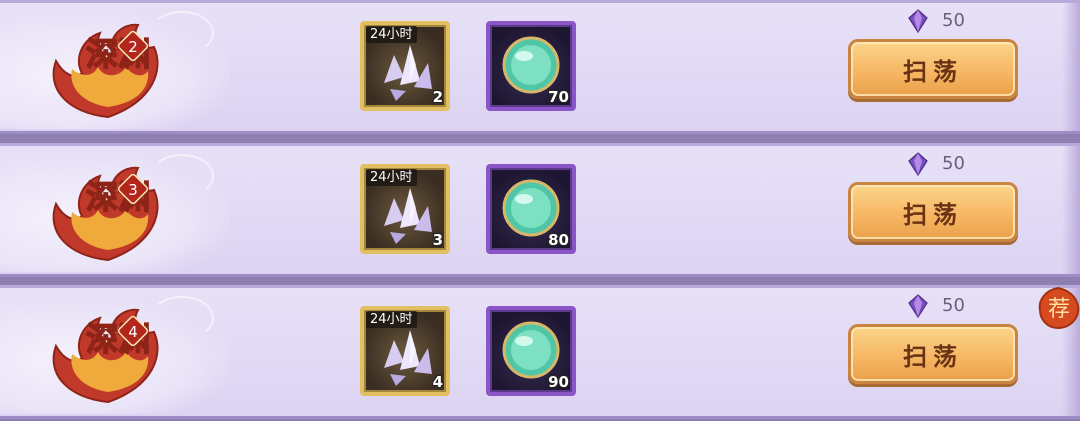 Image resolution: width=1080 pixels, height=421 pixels. Describe the element at coordinates (558, 240) in the screenshot. I see `reward-quantity: 80` at that location.